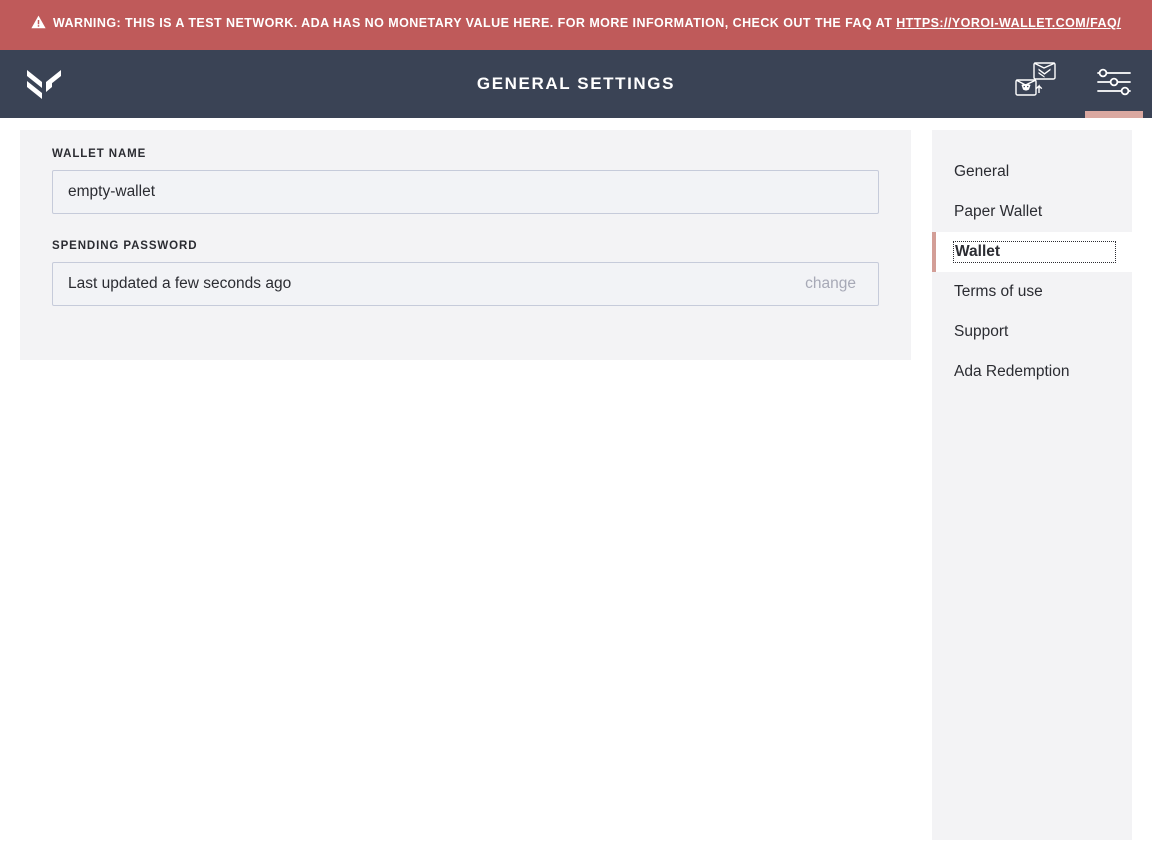  I want to click on menu-item-paper-wallet: Paper Wallet, so click(1032, 212).